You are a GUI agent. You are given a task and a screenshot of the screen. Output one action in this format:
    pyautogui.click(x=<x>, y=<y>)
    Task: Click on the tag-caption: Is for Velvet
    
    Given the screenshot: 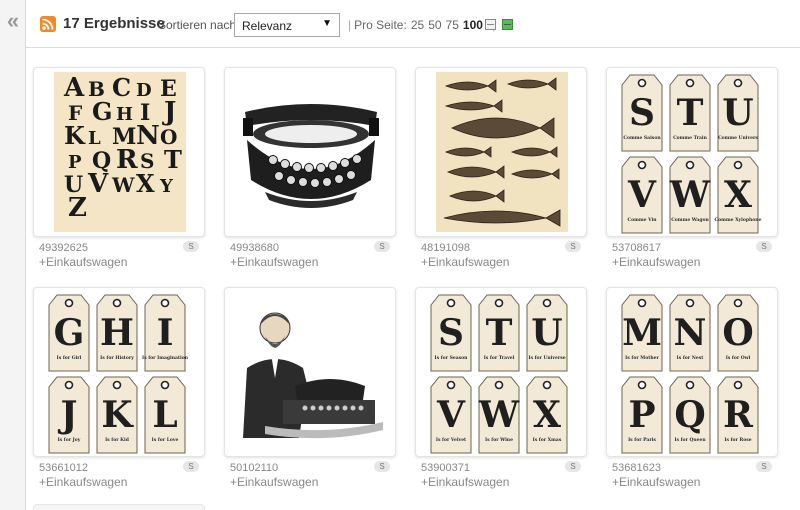 What is the action you would take?
    pyautogui.click(x=451, y=440)
    